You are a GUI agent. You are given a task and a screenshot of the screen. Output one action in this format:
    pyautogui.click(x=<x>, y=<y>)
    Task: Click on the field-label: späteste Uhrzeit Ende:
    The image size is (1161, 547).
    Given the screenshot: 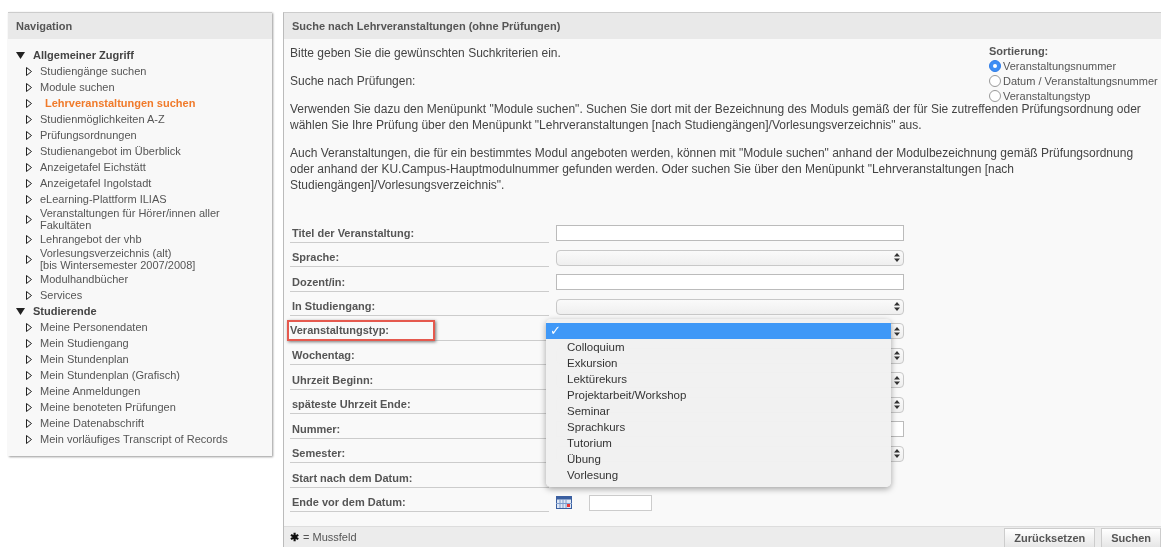 What is the action you would take?
    pyautogui.click(x=351, y=404)
    